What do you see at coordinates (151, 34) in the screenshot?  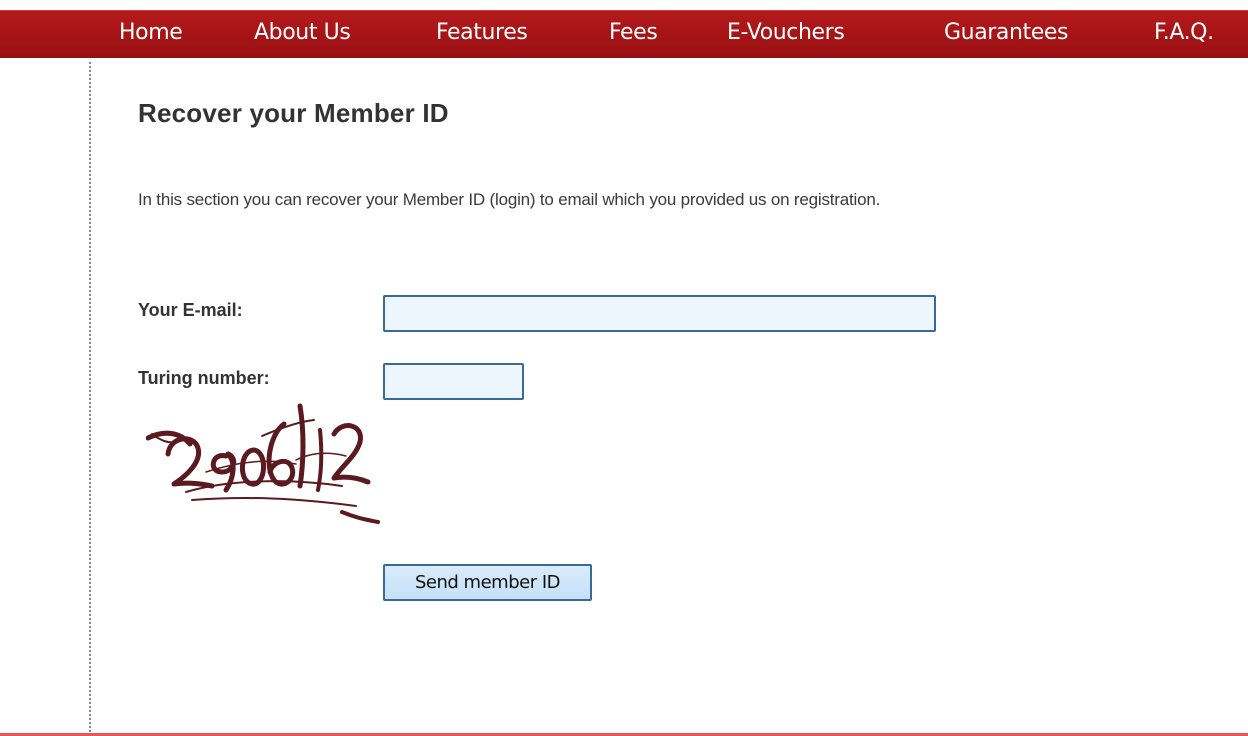 I see `nav-item-home: Home` at bounding box center [151, 34].